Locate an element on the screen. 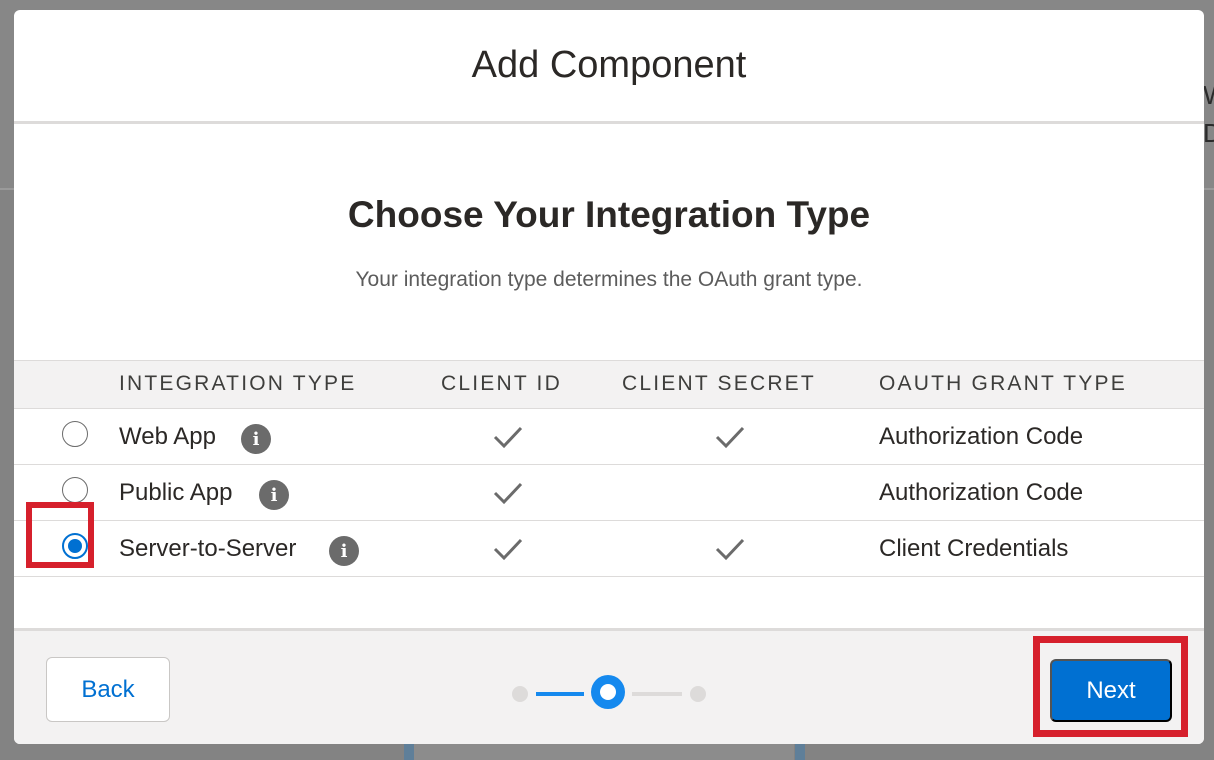  integration-name: Server-to-Server is located at coordinates (208, 548).